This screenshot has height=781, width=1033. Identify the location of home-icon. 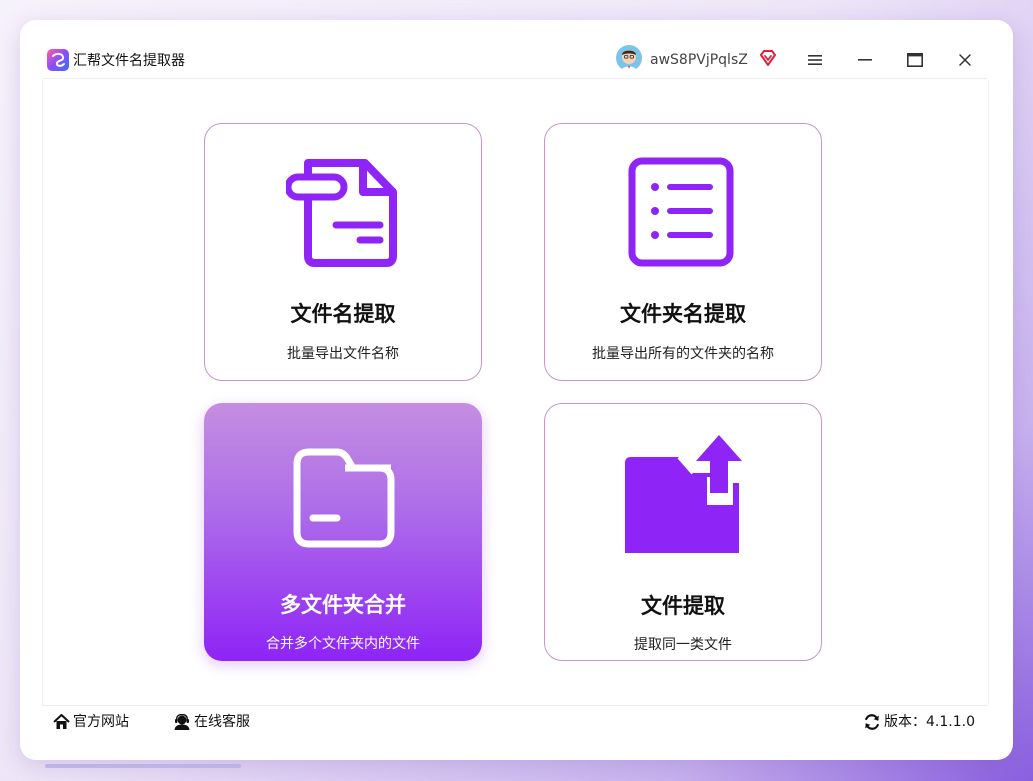
(61, 721).